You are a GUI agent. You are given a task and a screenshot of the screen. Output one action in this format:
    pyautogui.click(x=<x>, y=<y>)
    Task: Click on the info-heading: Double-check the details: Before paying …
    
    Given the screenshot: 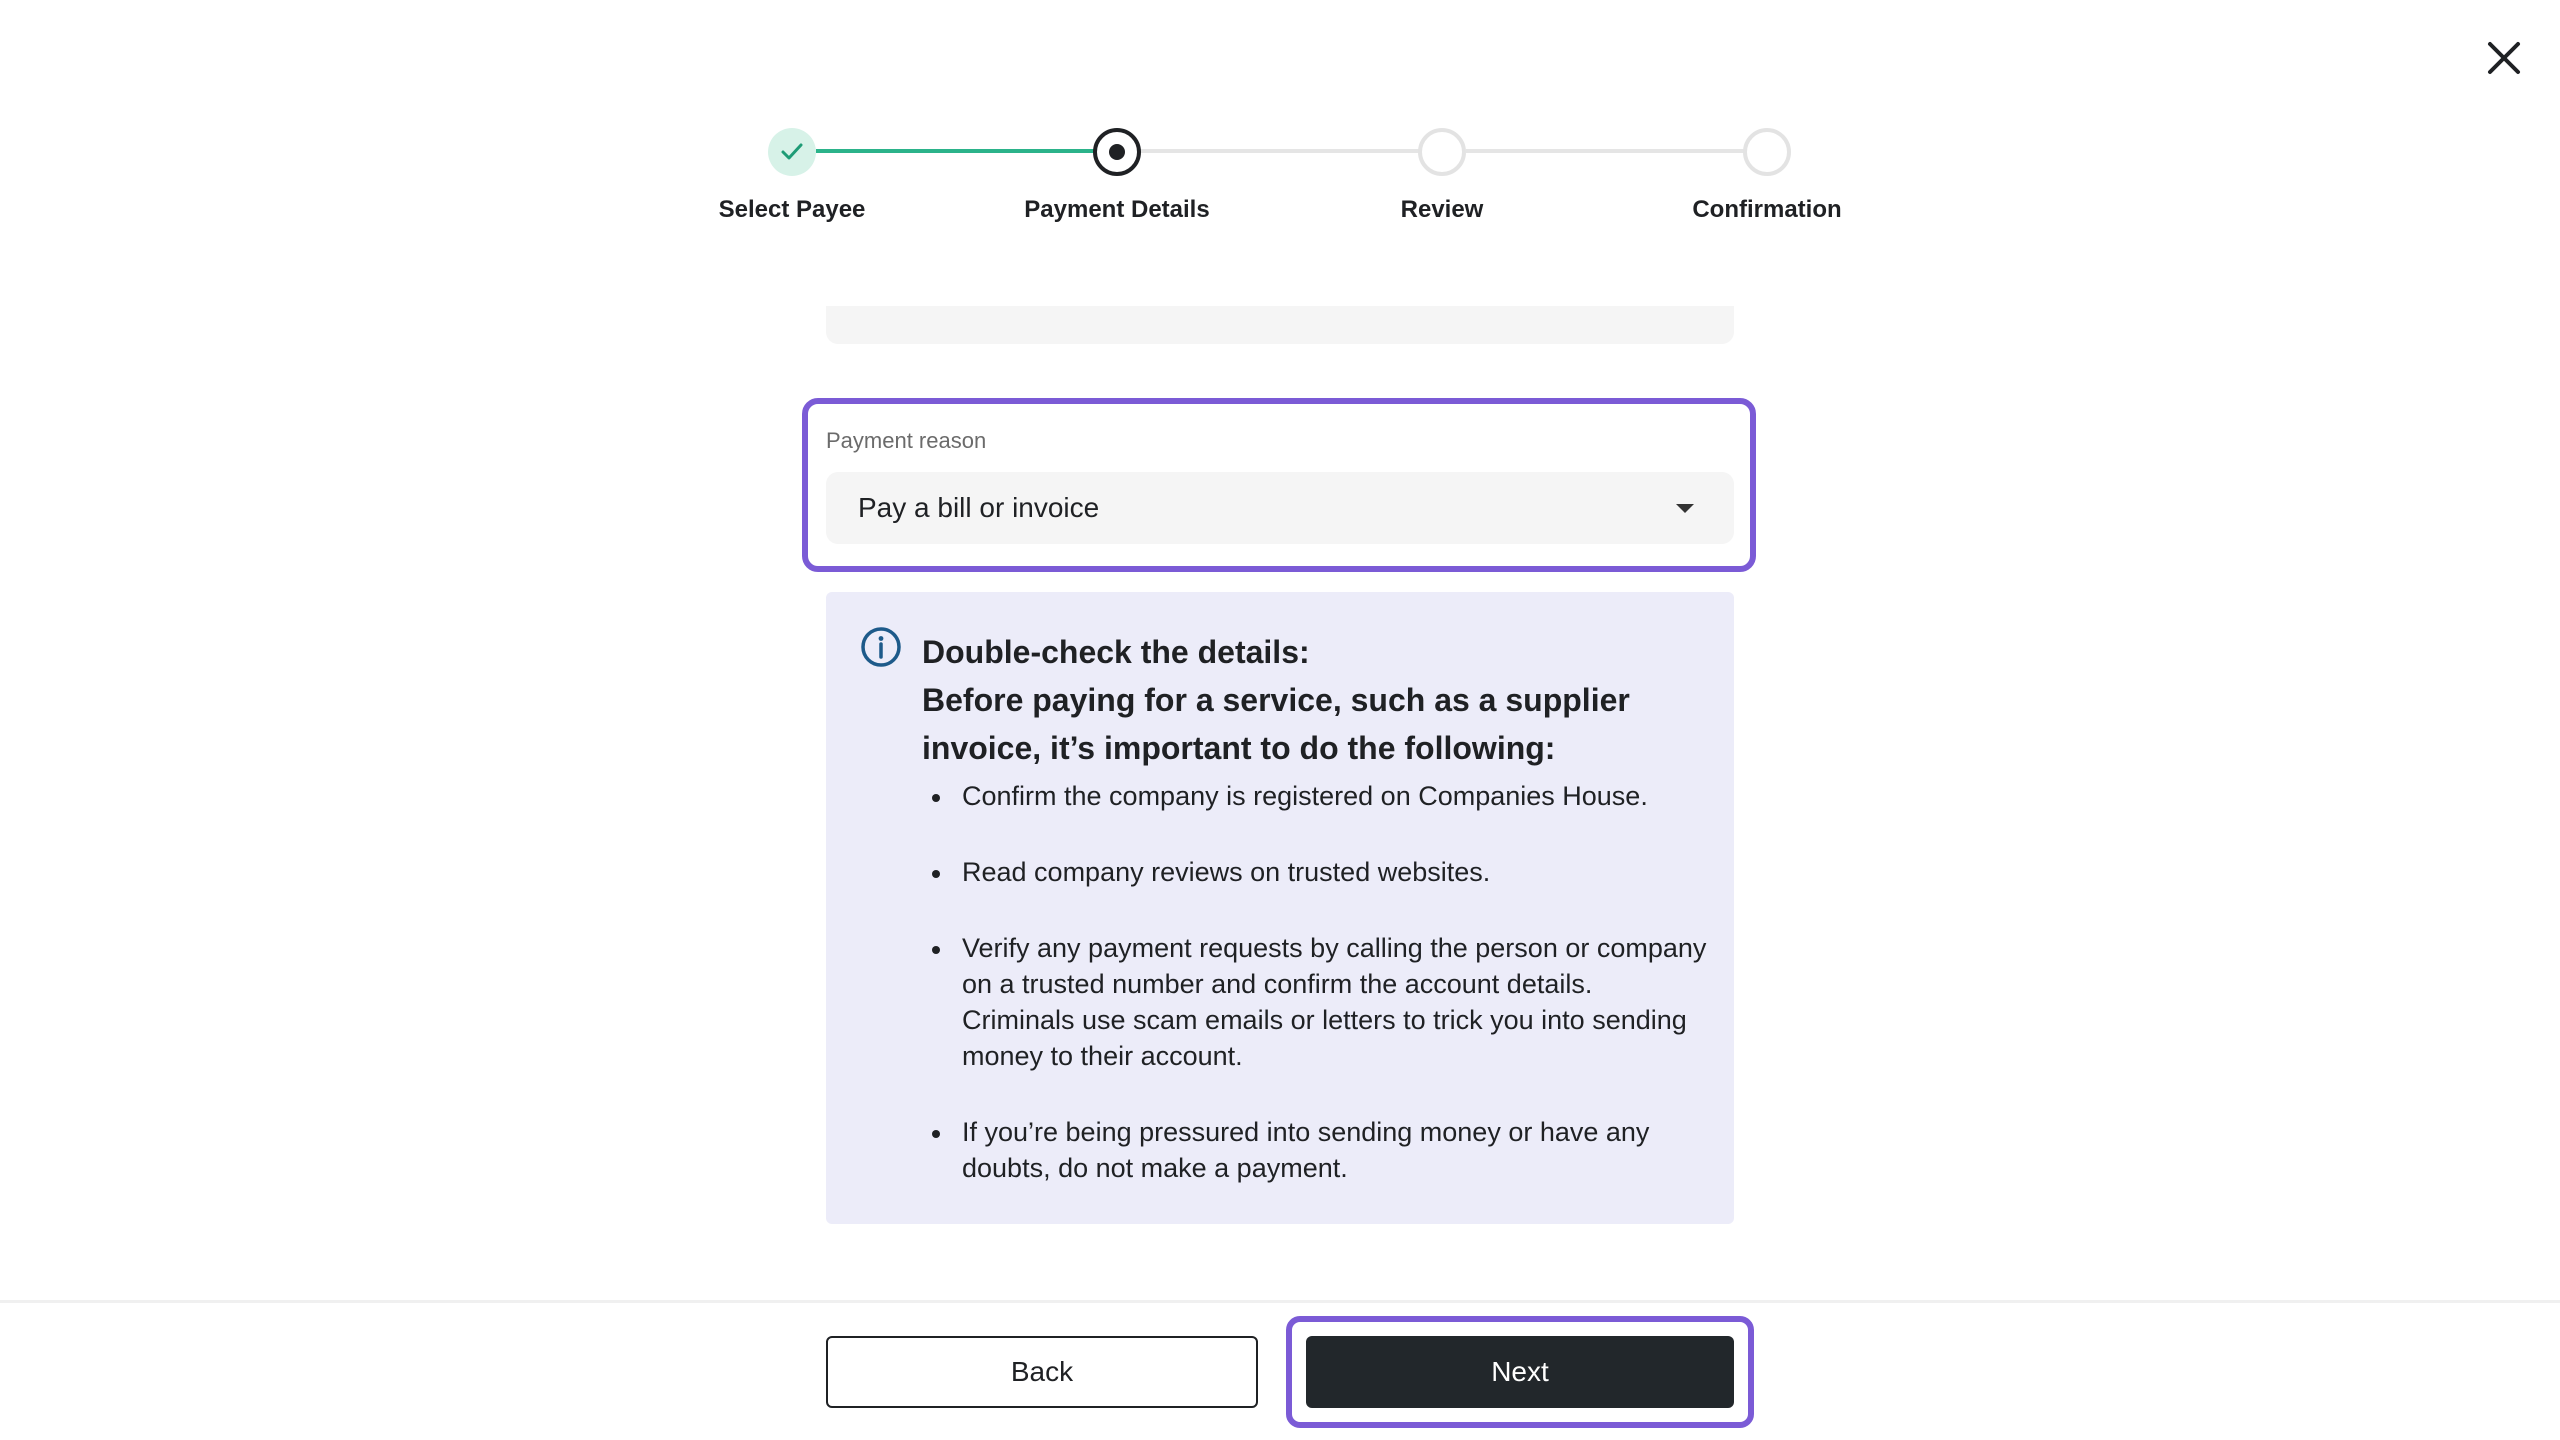 What is the action you would take?
    pyautogui.click(x=1317, y=700)
    